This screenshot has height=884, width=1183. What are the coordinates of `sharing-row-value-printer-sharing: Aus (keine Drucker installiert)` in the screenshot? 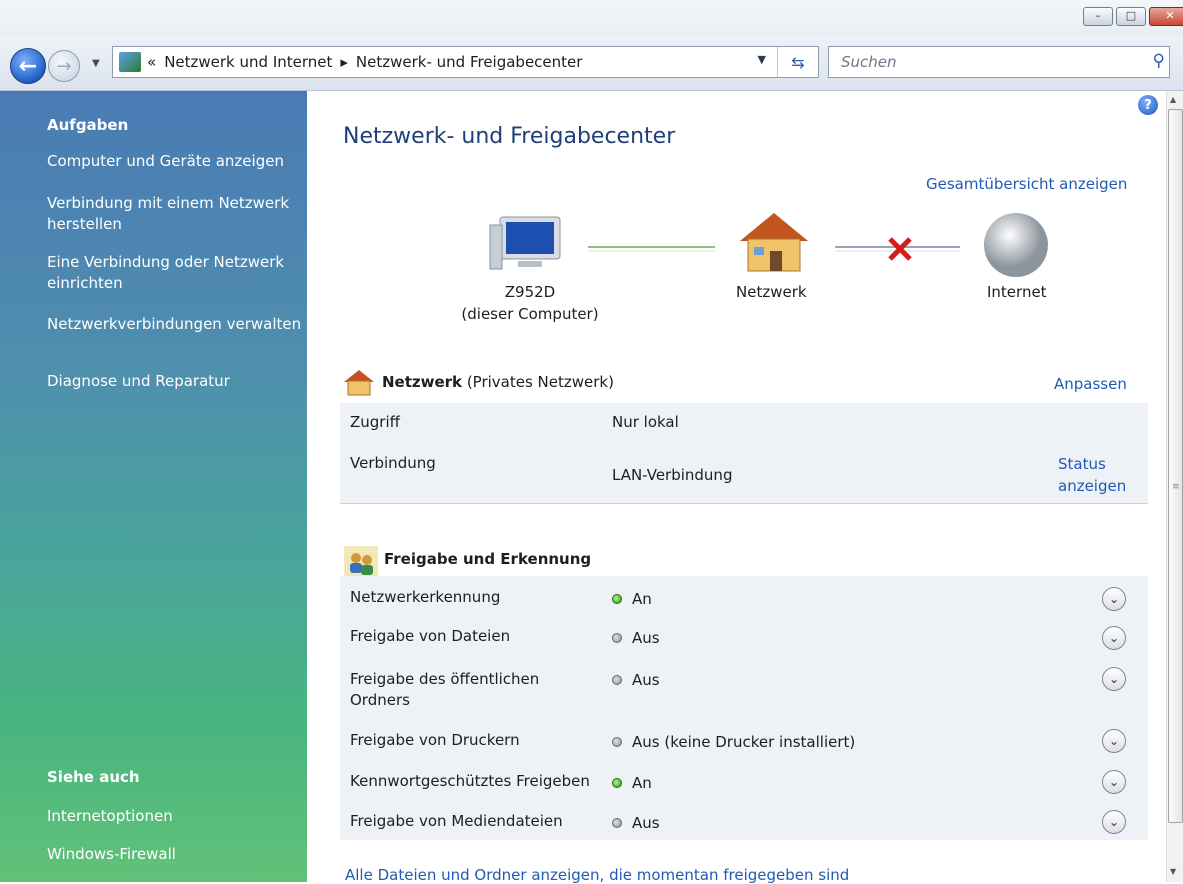 It's located at (733, 742).